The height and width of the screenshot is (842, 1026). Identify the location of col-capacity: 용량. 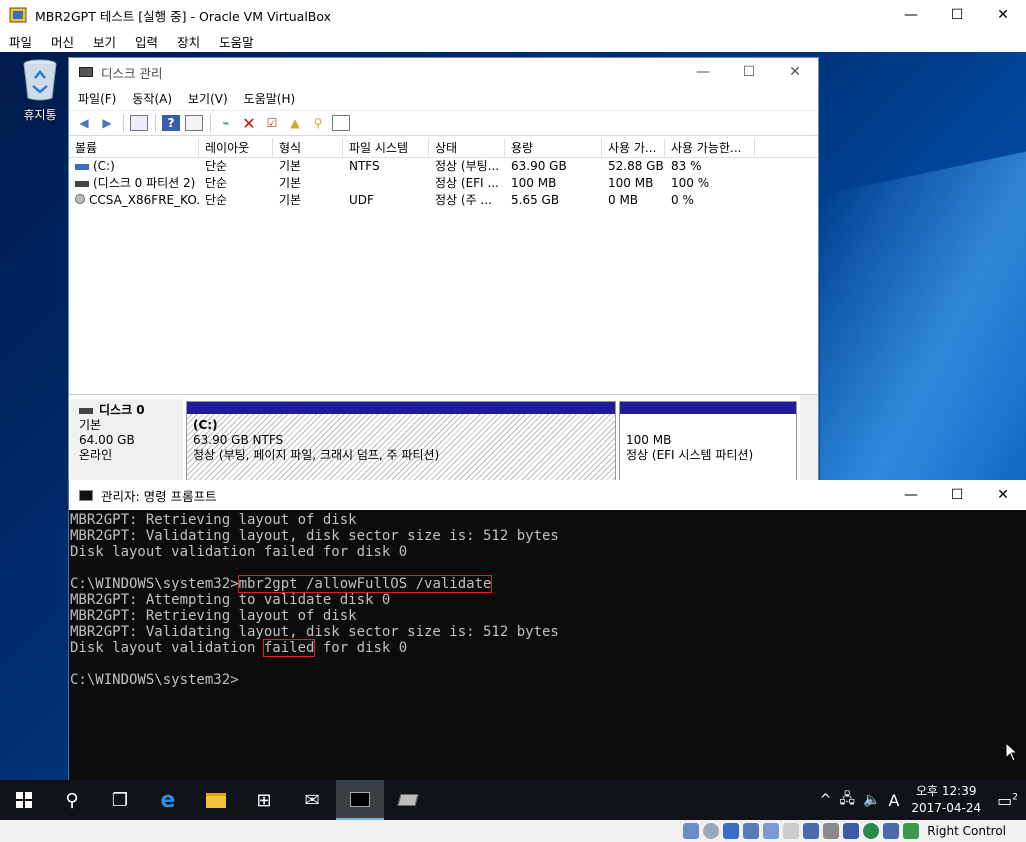
(553, 147).